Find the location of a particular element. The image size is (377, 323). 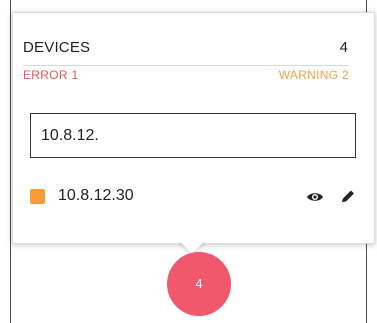

error-count: ERROR 1 is located at coordinates (50, 75).